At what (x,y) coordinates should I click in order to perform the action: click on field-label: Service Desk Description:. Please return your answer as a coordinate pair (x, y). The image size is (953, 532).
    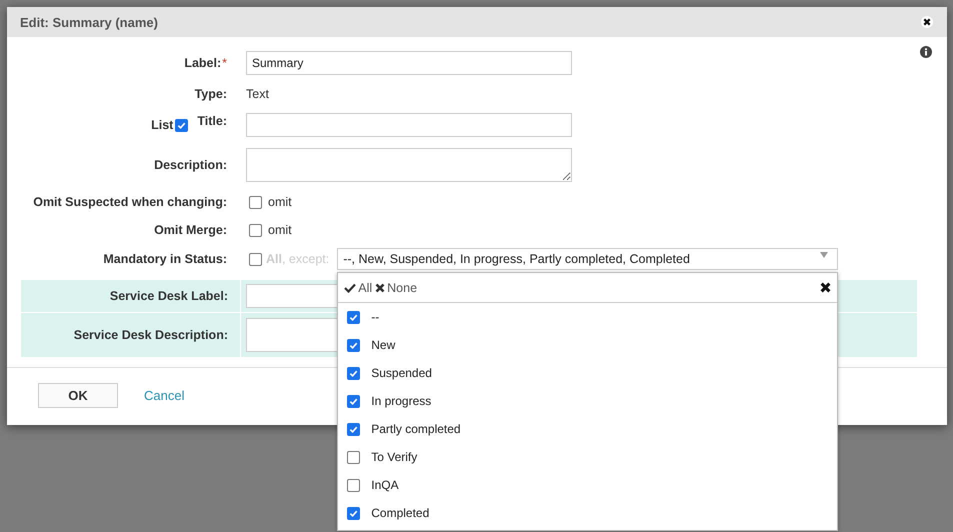
    Looking at the image, I should click on (151, 335).